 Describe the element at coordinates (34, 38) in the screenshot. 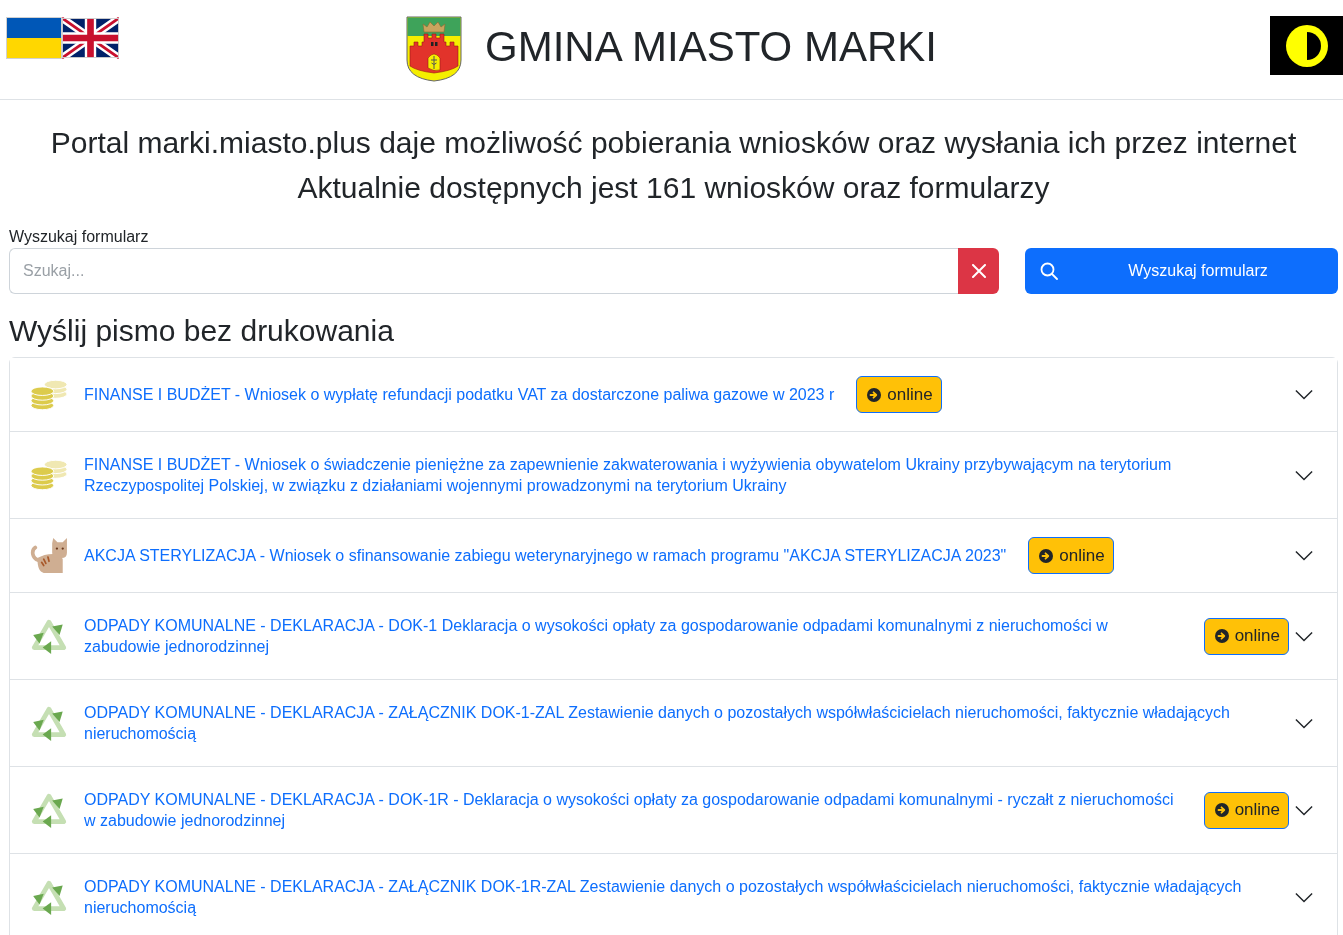

I see `ukrainian-flag-icon` at that location.